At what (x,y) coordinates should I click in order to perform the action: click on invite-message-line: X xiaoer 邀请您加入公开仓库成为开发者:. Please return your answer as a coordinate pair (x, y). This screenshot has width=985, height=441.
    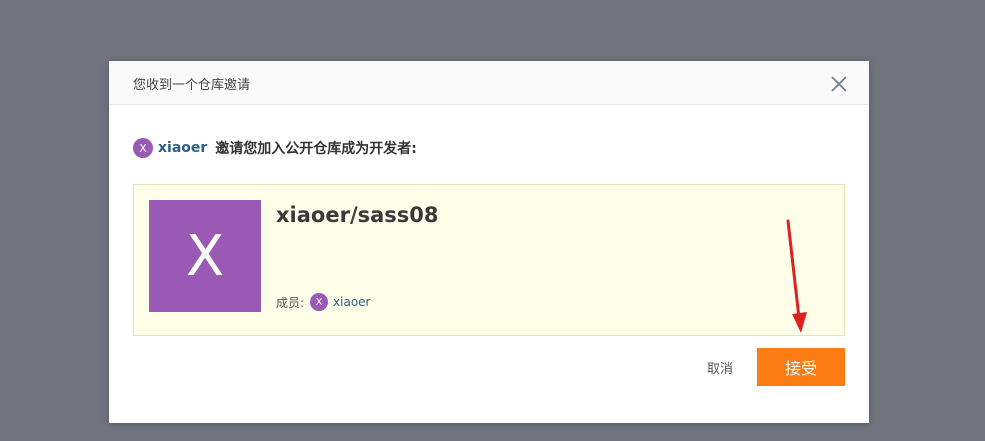
    Looking at the image, I should click on (275, 148).